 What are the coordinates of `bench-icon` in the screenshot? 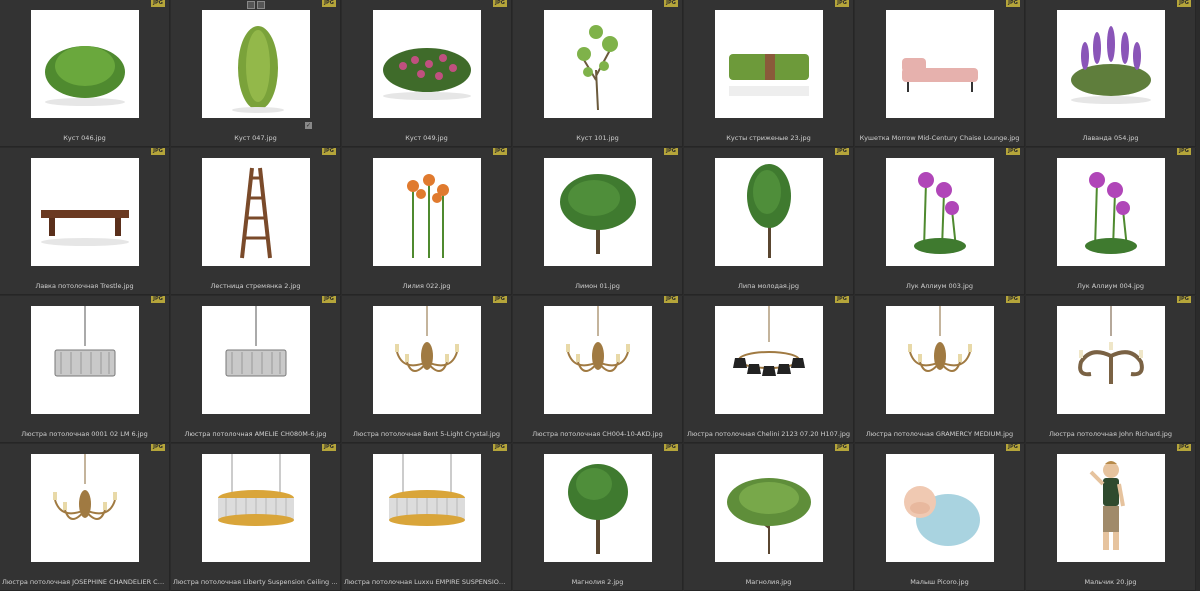 It's located at (85, 212).